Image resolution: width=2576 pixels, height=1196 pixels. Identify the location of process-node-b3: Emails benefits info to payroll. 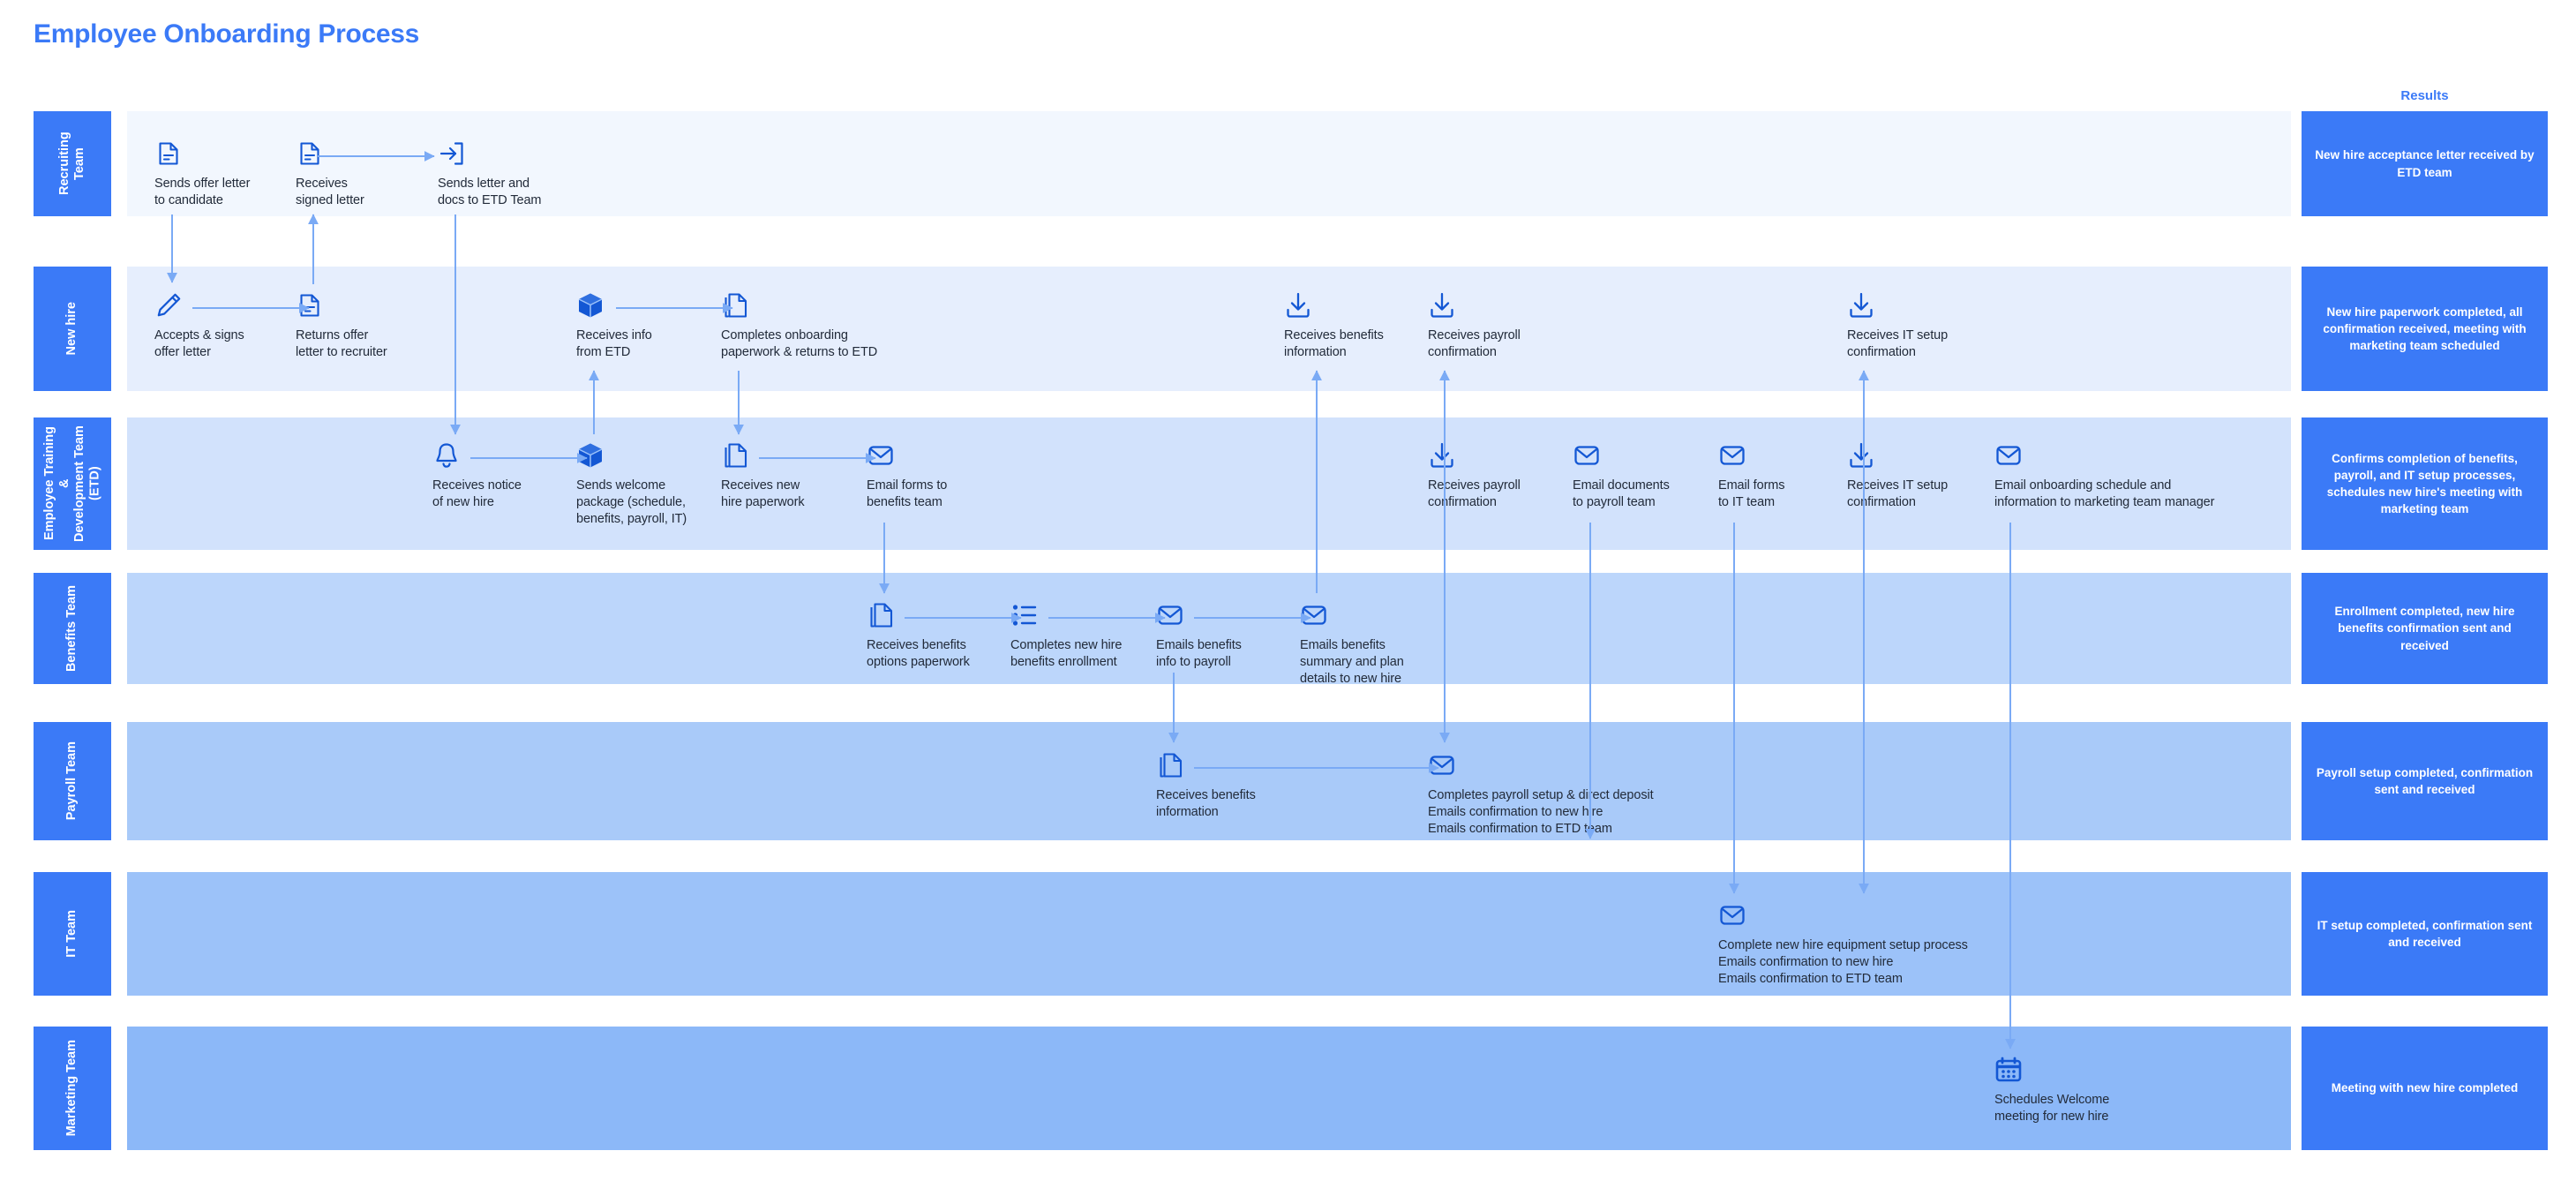
(1220, 636).